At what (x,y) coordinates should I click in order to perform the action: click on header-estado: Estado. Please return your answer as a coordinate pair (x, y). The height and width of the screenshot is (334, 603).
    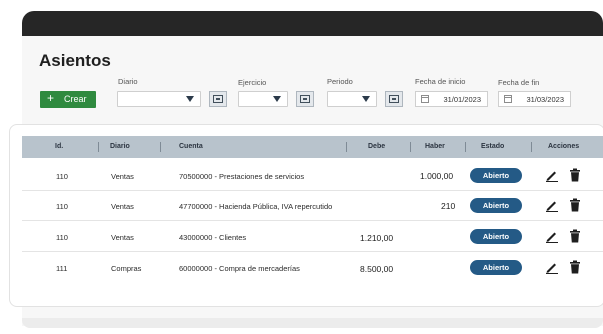
    Looking at the image, I should click on (493, 146).